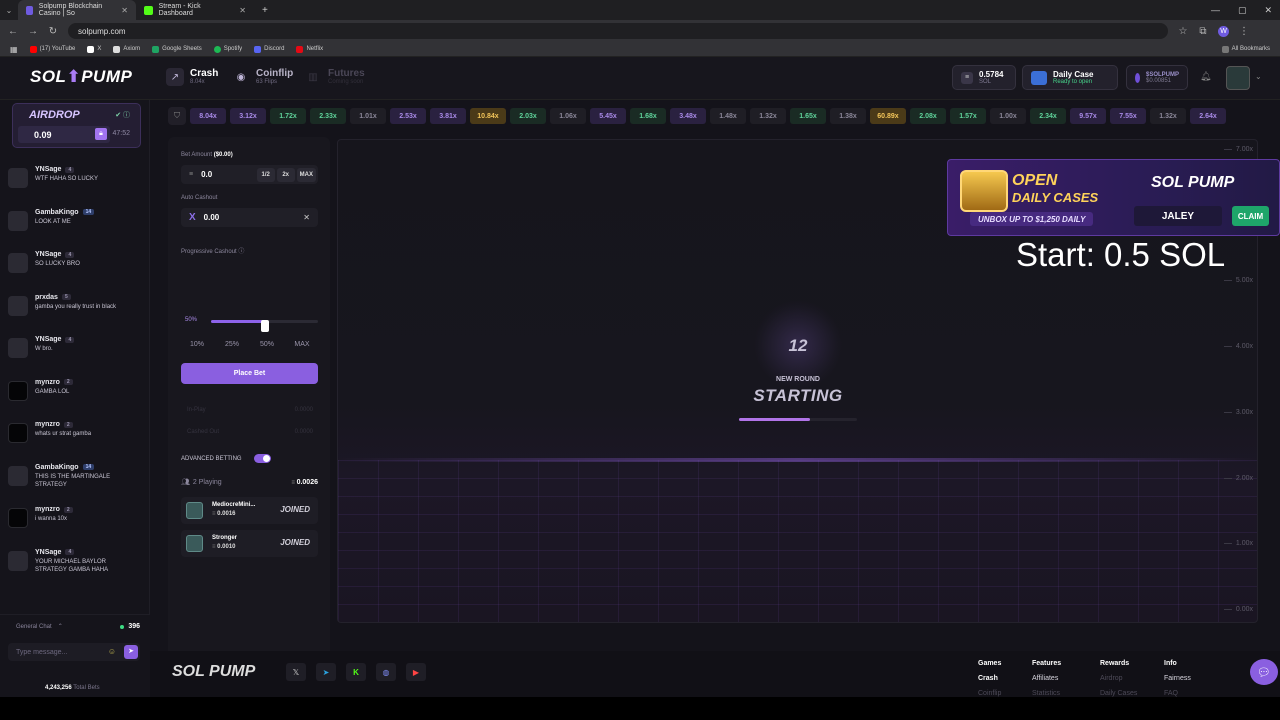 The height and width of the screenshot is (720, 1280). What do you see at coordinates (302, 344) in the screenshot?
I see `pct-max-button: MAX` at bounding box center [302, 344].